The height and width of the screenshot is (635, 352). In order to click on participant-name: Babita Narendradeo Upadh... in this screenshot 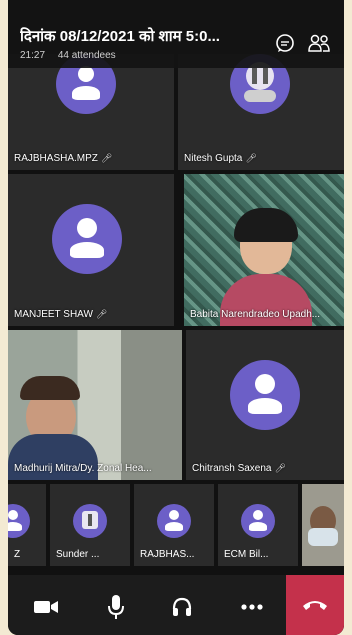, I will do `click(255, 314)`.